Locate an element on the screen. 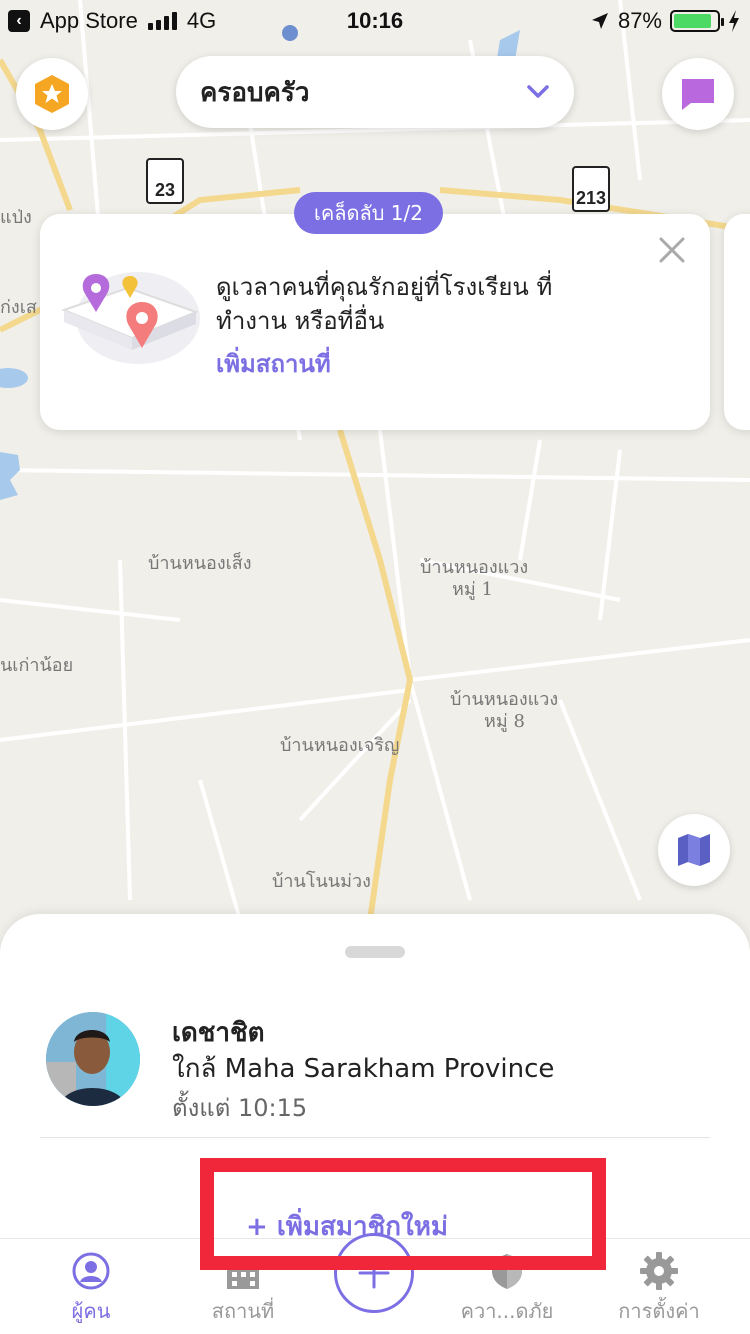 The width and height of the screenshot is (750, 1334). avatar is located at coordinates (93, 1059).